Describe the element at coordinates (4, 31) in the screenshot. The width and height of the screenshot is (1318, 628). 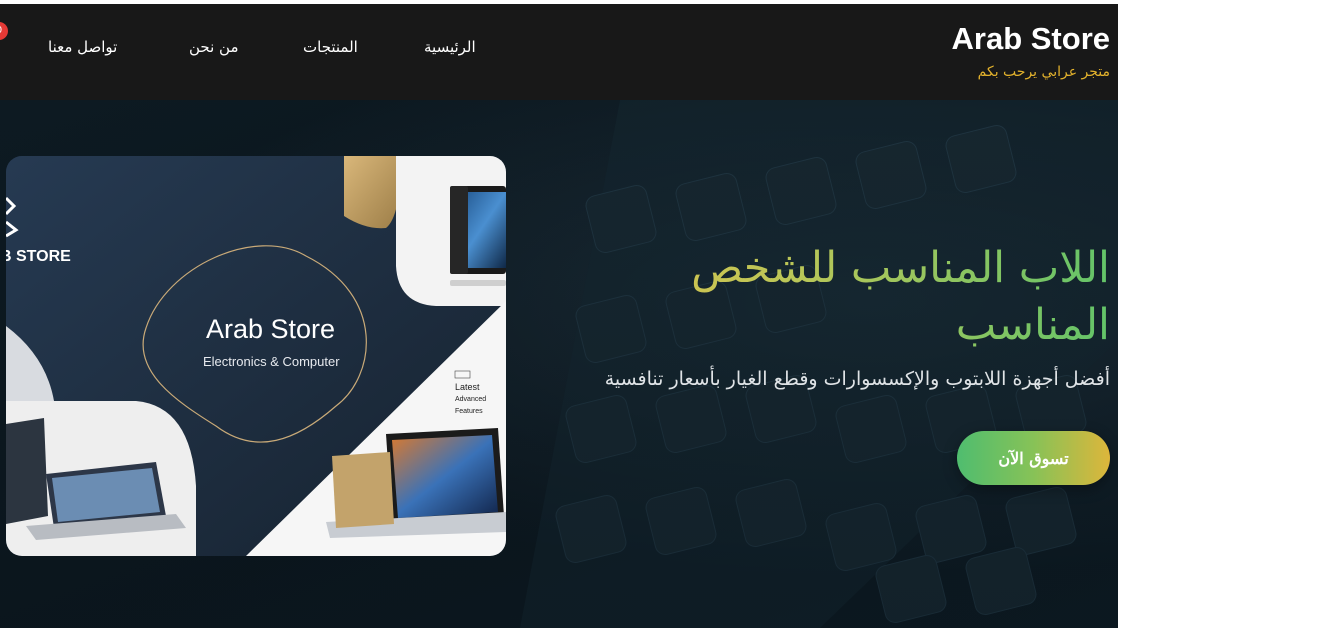
I see `cart-count-badge: 0` at that location.